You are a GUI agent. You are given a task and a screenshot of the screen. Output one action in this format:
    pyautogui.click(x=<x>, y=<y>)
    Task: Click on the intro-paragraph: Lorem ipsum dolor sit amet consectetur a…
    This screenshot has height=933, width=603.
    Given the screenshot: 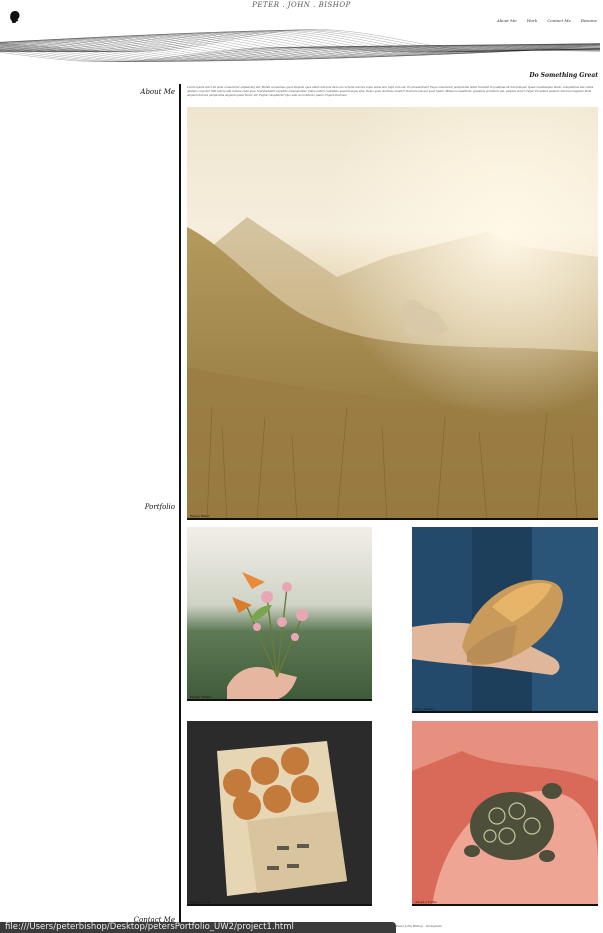 What is the action you would take?
    pyautogui.click(x=390, y=91)
    